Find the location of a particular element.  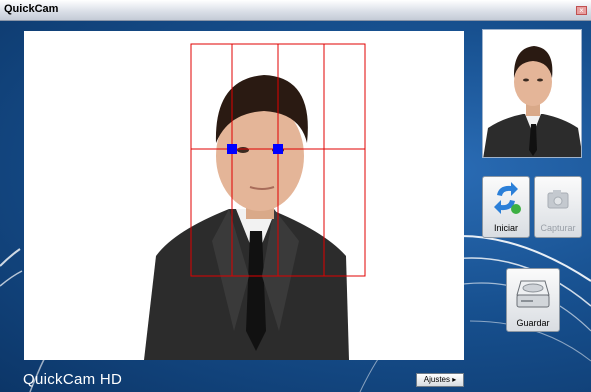

refresh-icon is located at coordinates (507, 198).